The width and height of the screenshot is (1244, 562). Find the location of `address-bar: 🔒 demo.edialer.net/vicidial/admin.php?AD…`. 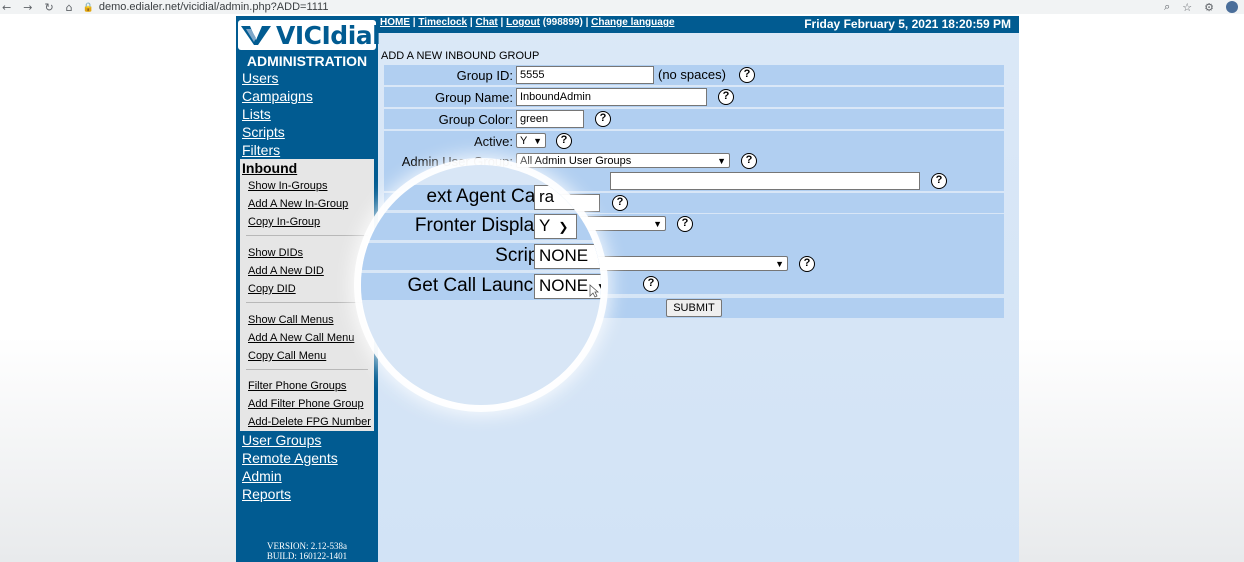

address-bar: 🔒 demo.edialer.net/vicidial/admin.php?AD… is located at coordinates (206, 7).